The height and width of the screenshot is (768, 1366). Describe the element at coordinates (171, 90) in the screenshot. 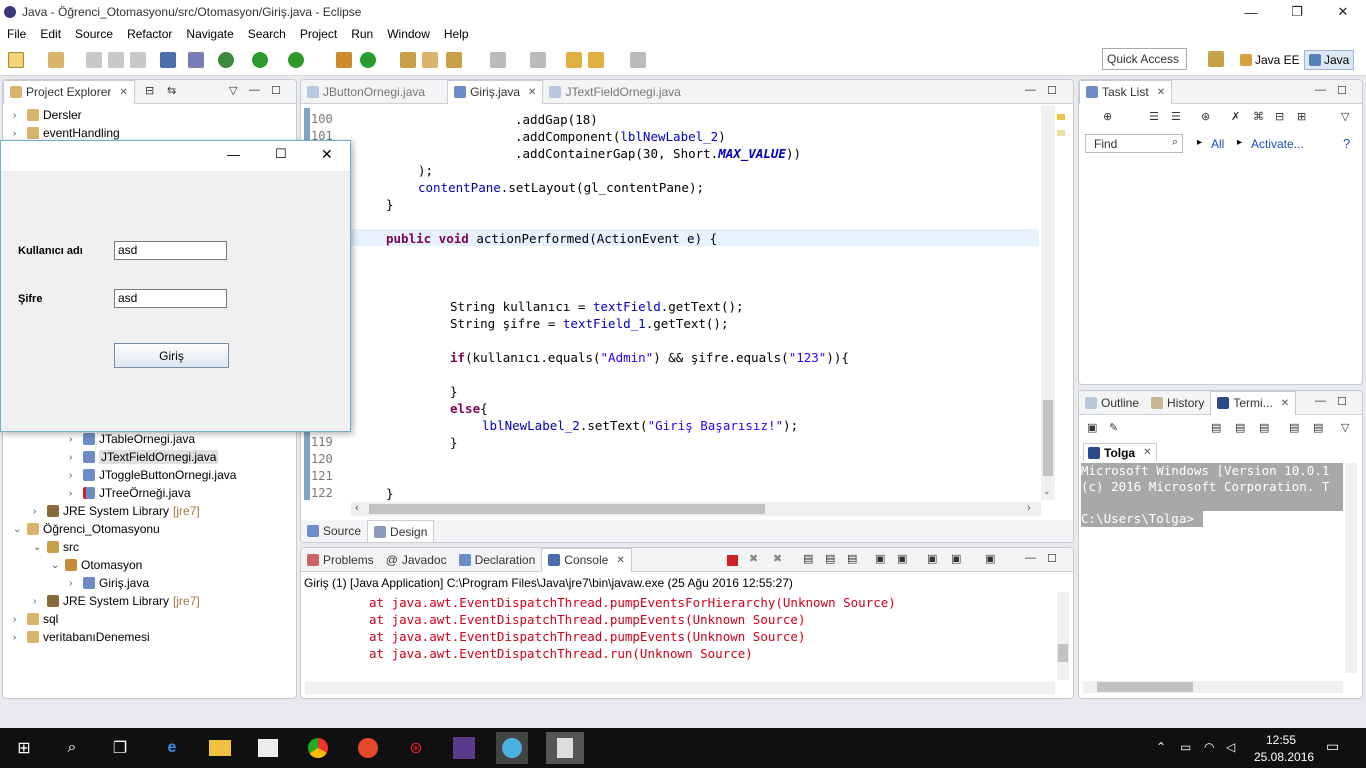

I see `link-editor-icon: ⇆` at that location.